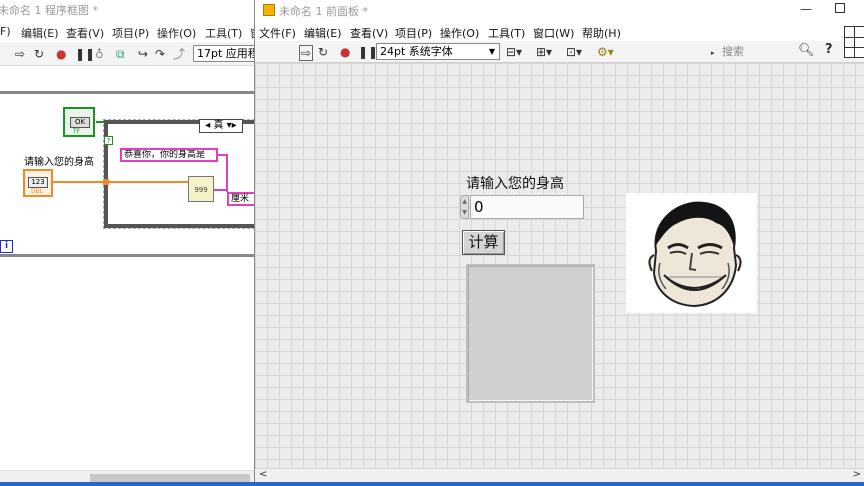 Image resolution: width=864 pixels, height=486 pixels. What do you see at coordinates (605, 52) in the screenshot?
I see `reorder-icon: ⚙▾` at bounding box center [605, 52].